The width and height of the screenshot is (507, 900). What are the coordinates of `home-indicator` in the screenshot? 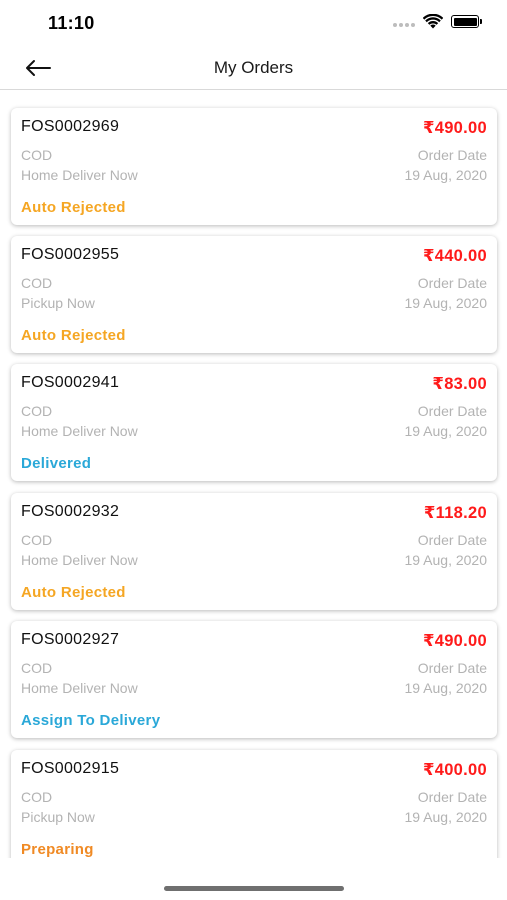 It's located at (254, 888).